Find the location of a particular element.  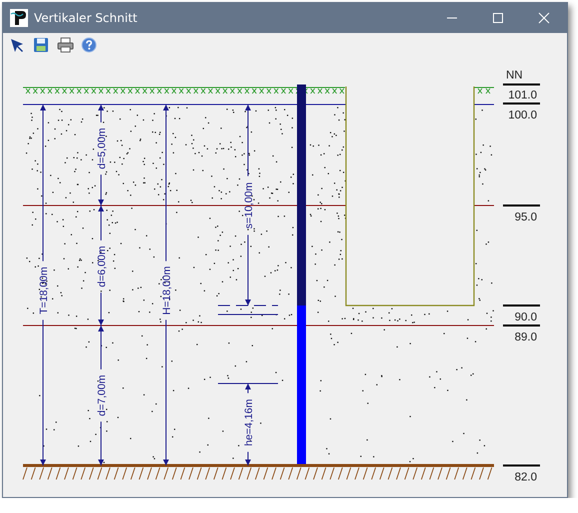

pointer-icon is located at coordinates (17, 45).